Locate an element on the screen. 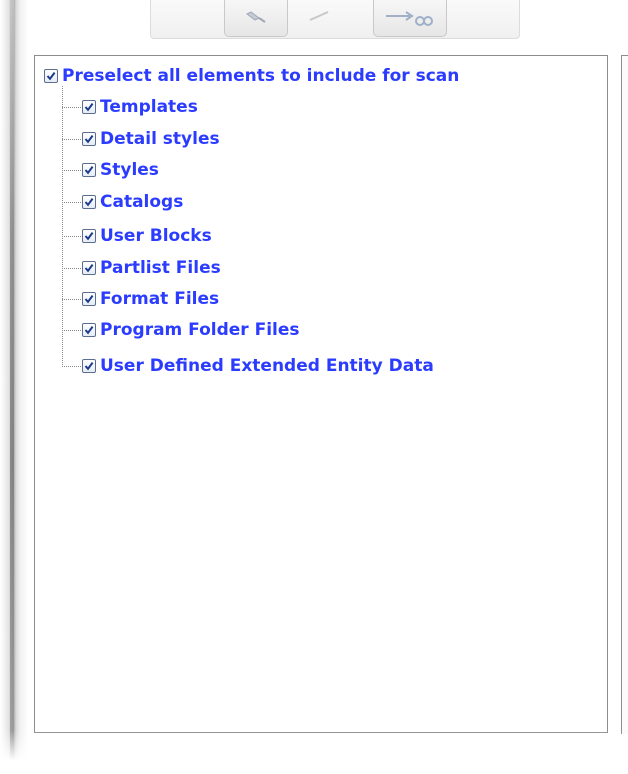 The height and width of the screenshot is (774, 628). tree-node-label: Catalogs is located at coordinates (142, 202).